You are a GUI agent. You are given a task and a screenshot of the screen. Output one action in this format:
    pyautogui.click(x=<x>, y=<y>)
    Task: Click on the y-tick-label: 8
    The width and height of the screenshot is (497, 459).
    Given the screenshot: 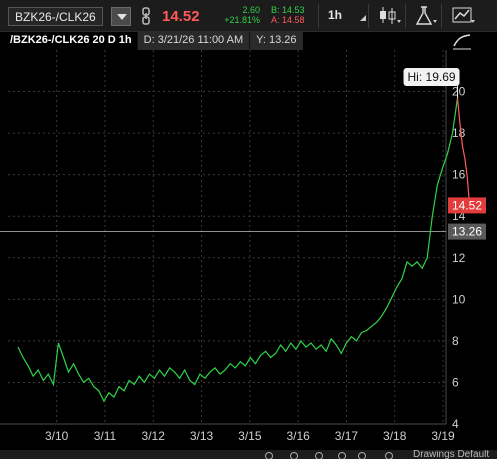 What is the action you would take?
    pyautogui.click(x=455, y=341)
    